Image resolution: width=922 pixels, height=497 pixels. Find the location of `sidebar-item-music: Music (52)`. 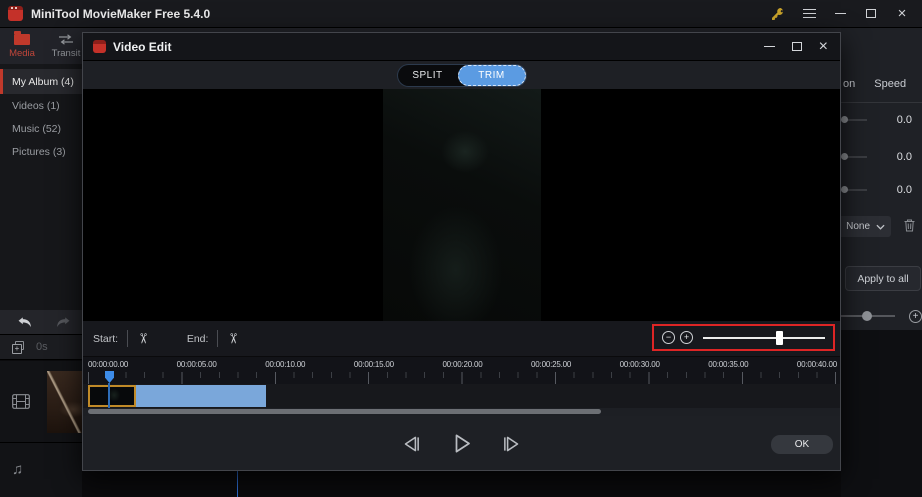

sidebar-item-music: Music (52) is located at coordinates (41, 128).